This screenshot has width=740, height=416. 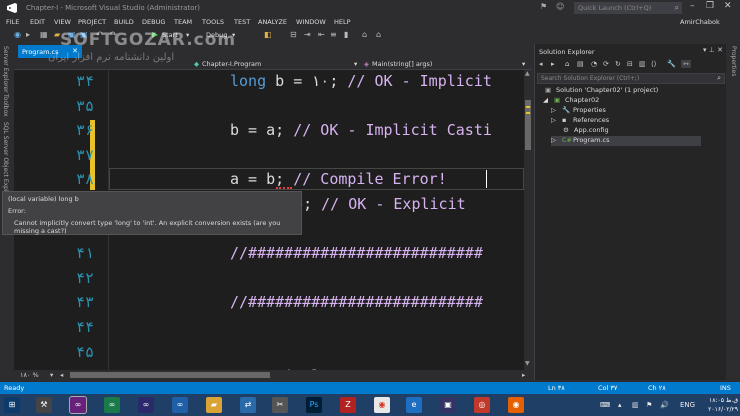 I want to click on refresh-icon: ↻, so click(x=618, y=64).